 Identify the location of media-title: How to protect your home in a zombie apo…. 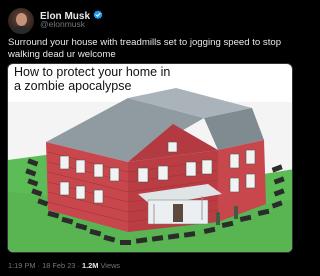
(92, 79).